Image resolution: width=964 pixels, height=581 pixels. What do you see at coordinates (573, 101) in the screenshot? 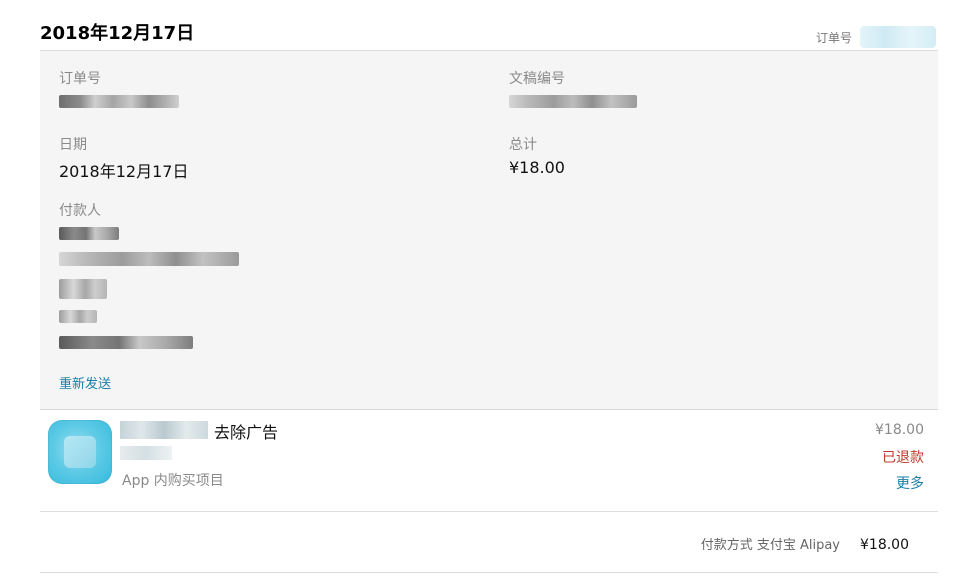
I see `redacted-document-number-value` at bounding box center [573, 101].